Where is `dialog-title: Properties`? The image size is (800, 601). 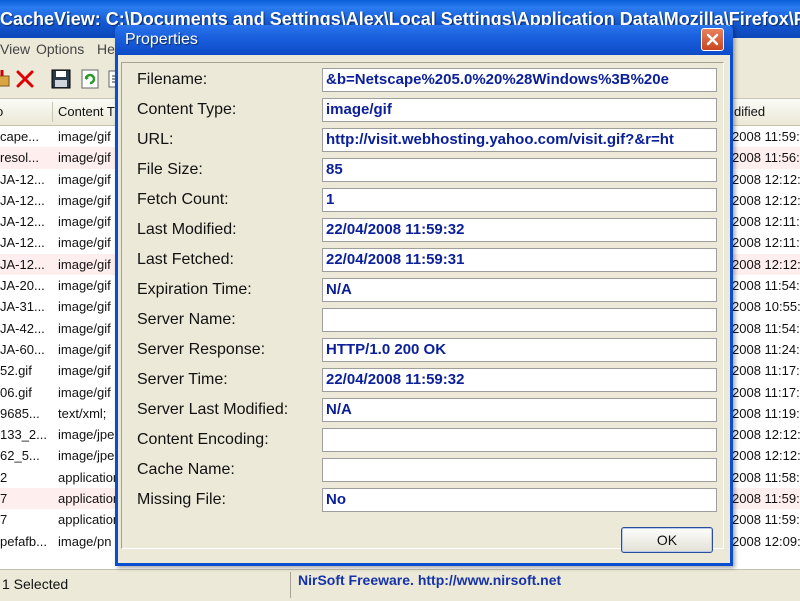
dialog-title: Properties is located at coordinates (161, 39).